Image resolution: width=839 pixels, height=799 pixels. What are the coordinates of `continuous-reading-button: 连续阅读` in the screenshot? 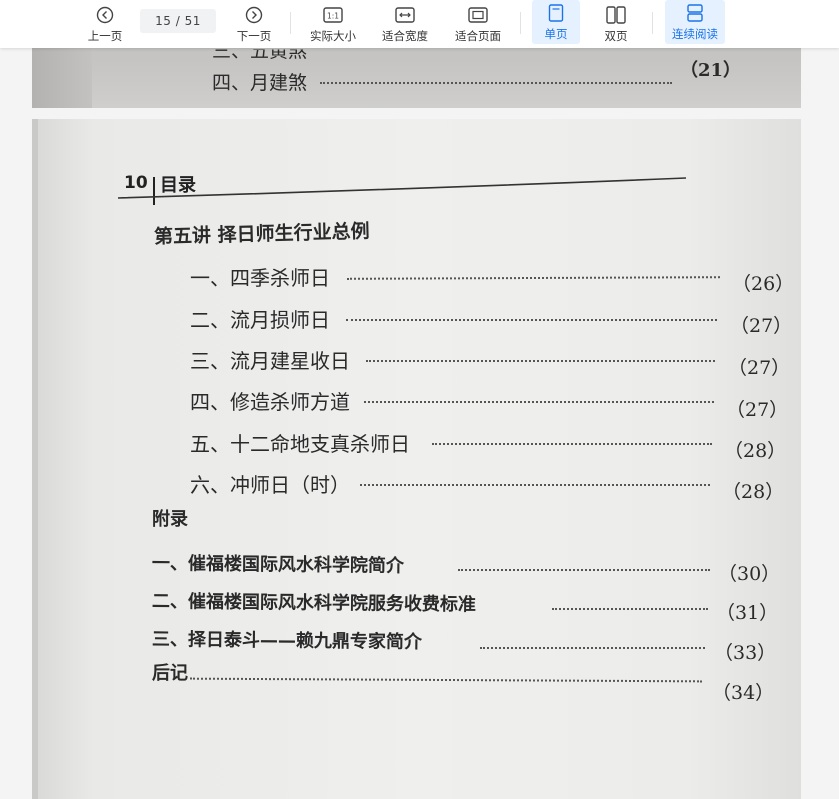 It's located at (695, 22).